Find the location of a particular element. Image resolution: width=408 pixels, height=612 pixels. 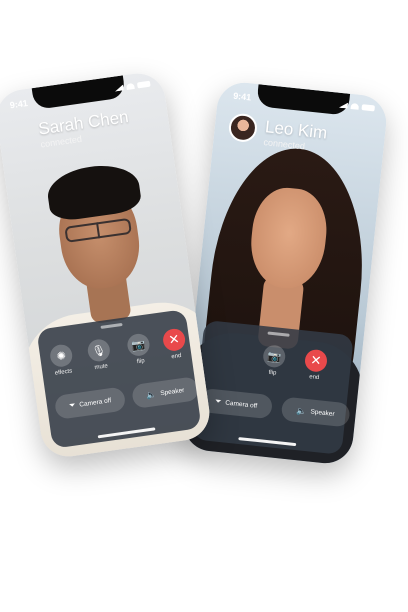

mute-control: 🎙 mute is located at coordinates (99, 354).